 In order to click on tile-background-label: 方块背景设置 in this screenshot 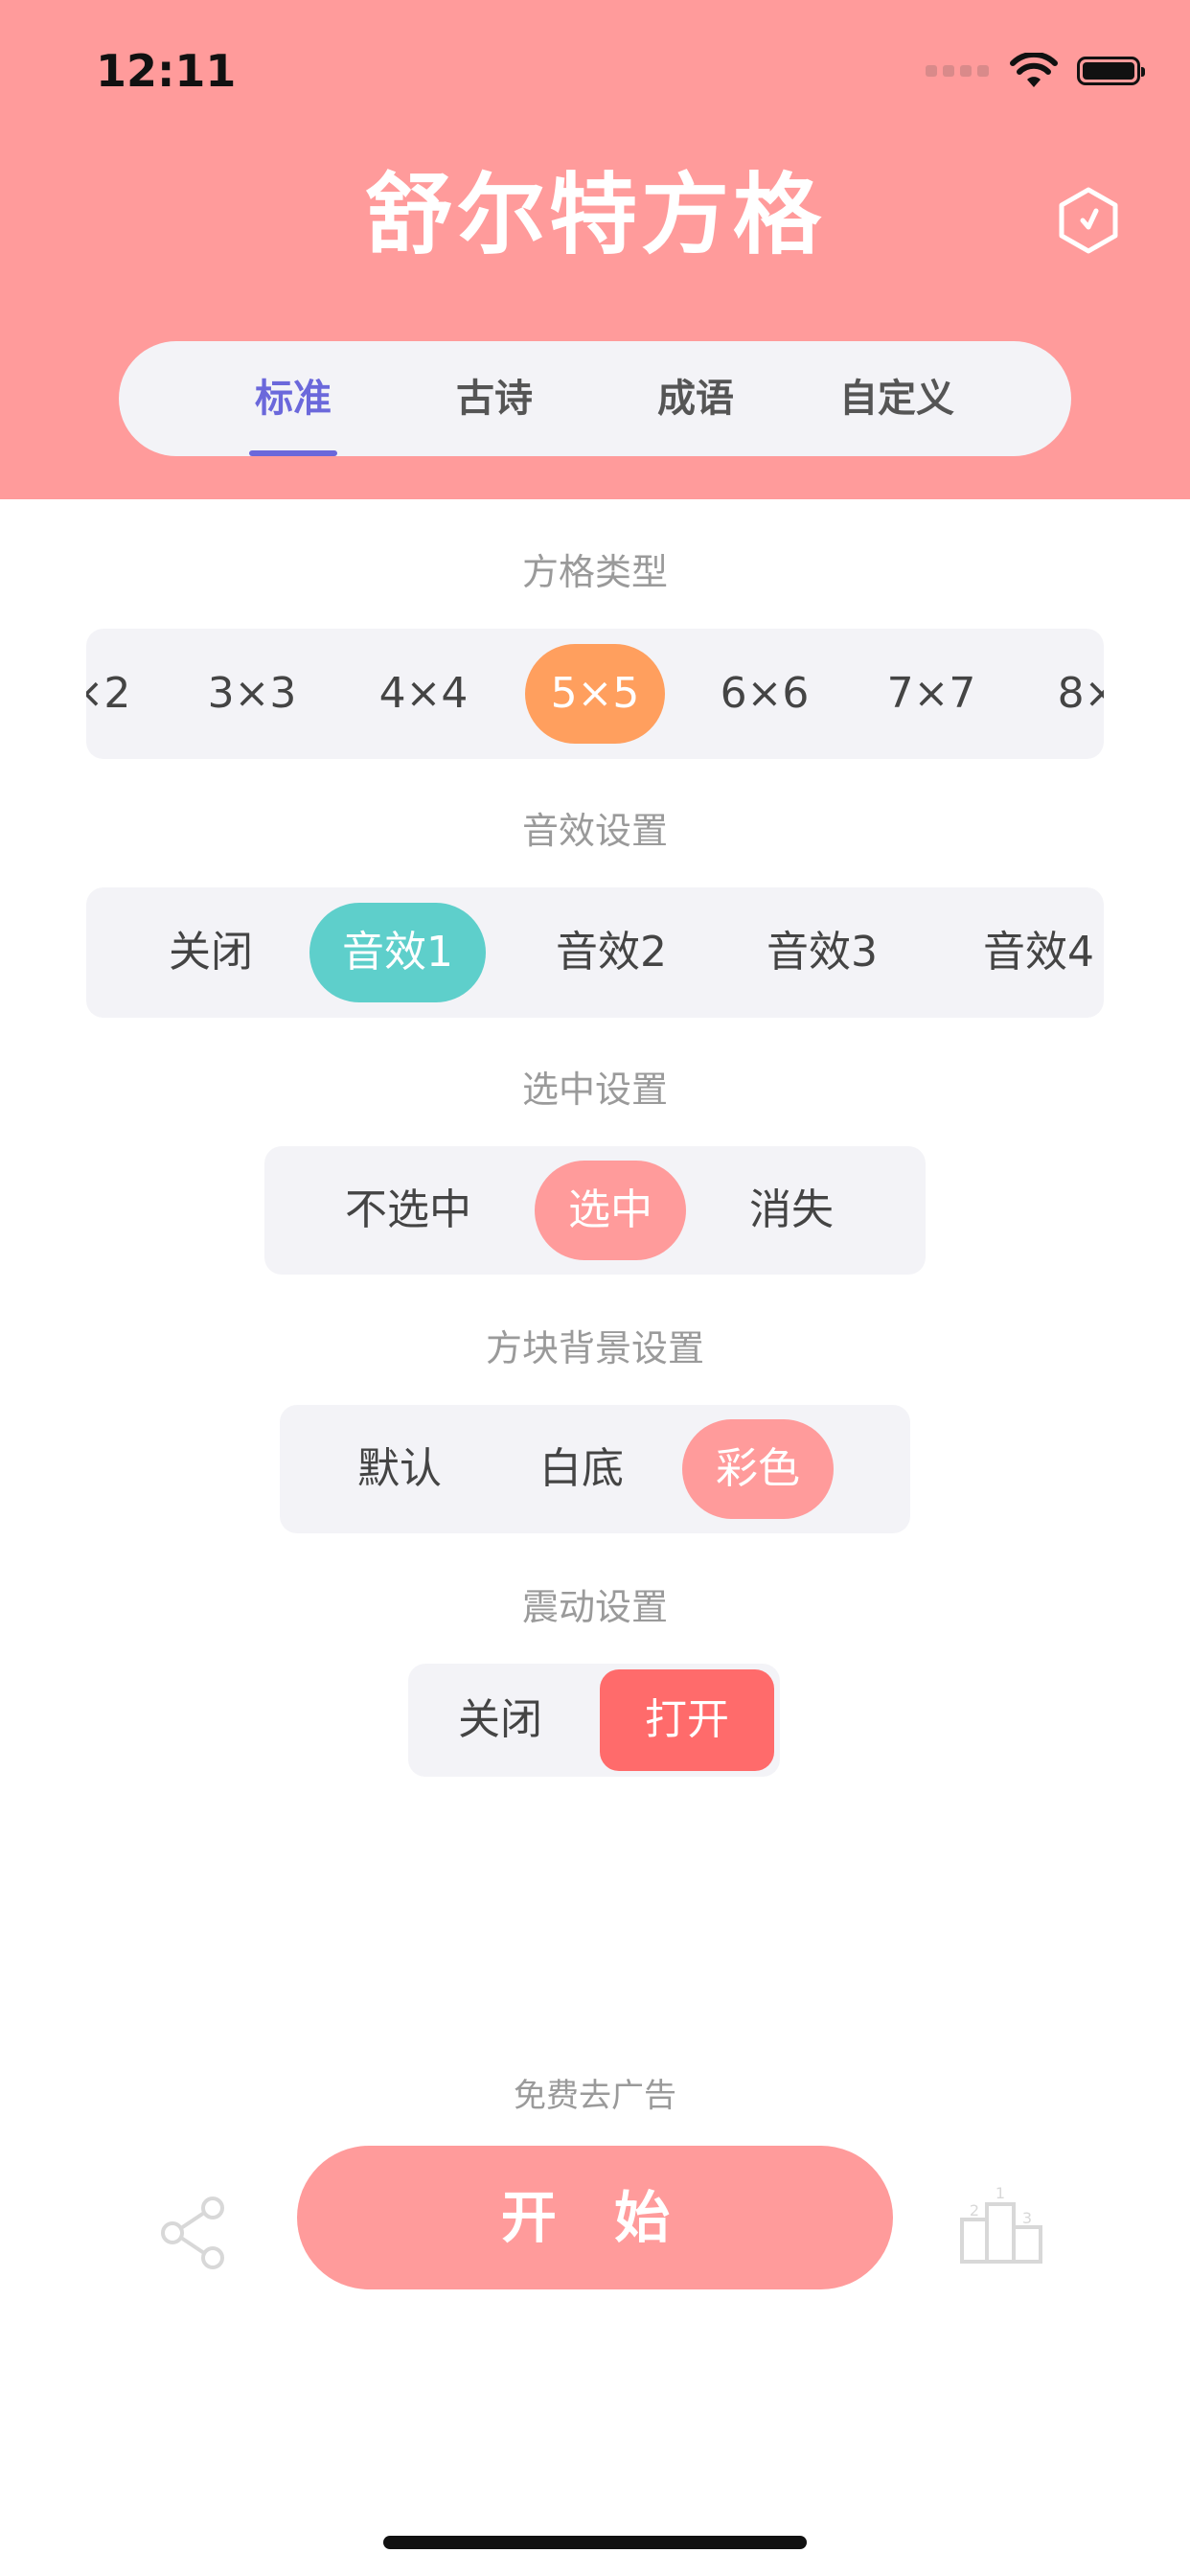, I will do `click(594, 1348)`.